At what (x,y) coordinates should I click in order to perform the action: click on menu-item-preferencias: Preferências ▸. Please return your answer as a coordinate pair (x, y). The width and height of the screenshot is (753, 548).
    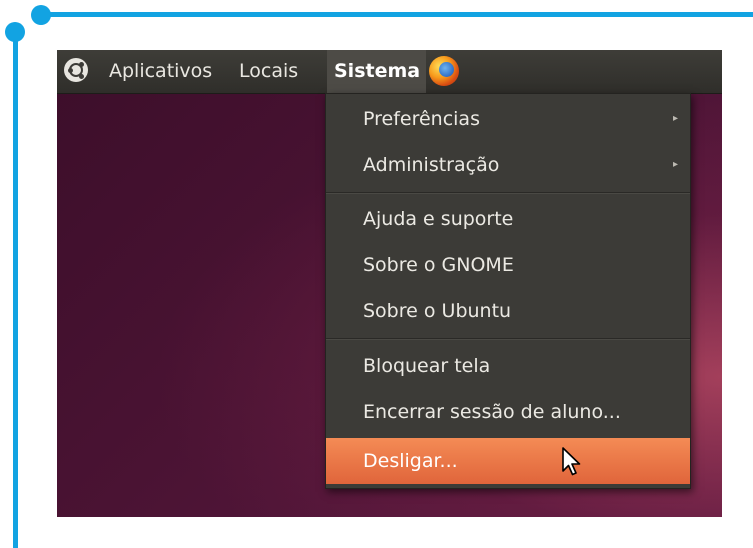
    Looking at the image, I should click on (508, 119).